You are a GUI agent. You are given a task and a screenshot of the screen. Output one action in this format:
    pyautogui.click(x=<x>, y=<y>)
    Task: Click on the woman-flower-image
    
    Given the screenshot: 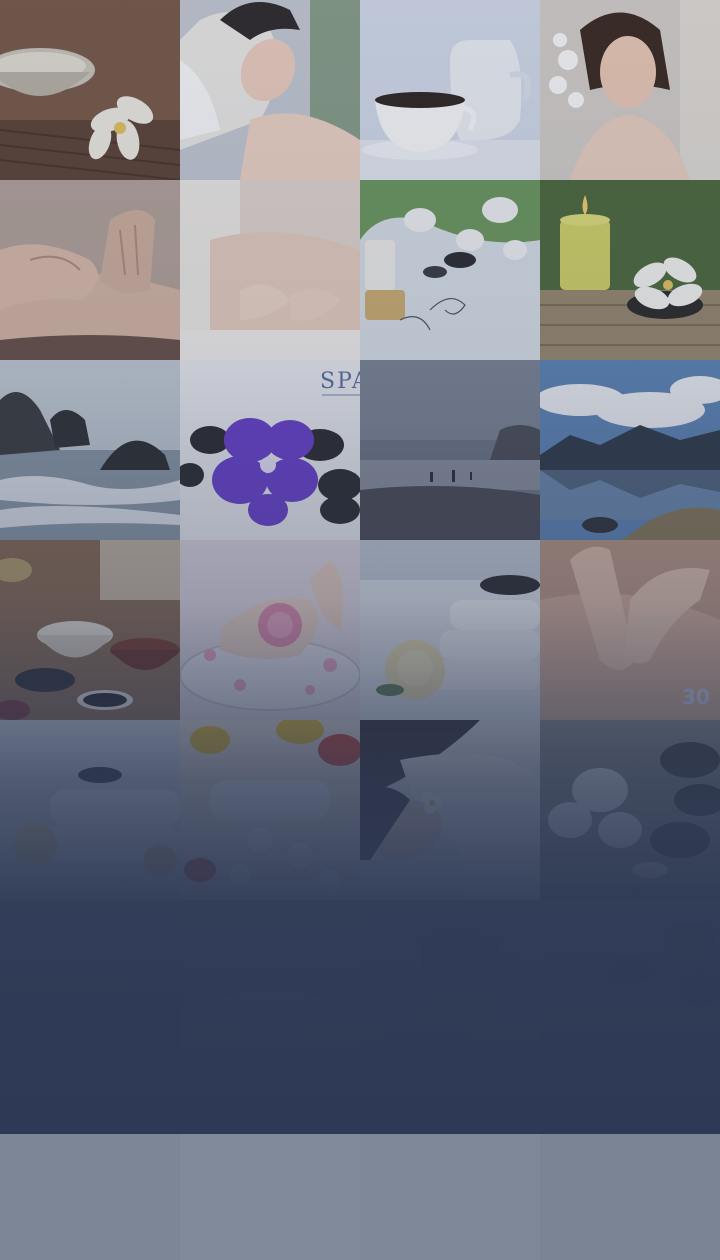 What is the action you would take?
    pyautogui.click(x=450, y=810)
    